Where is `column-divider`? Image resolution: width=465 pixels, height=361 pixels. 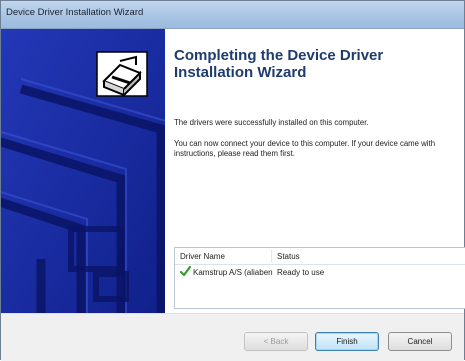
column-divider is located at coordinates (271, 256).